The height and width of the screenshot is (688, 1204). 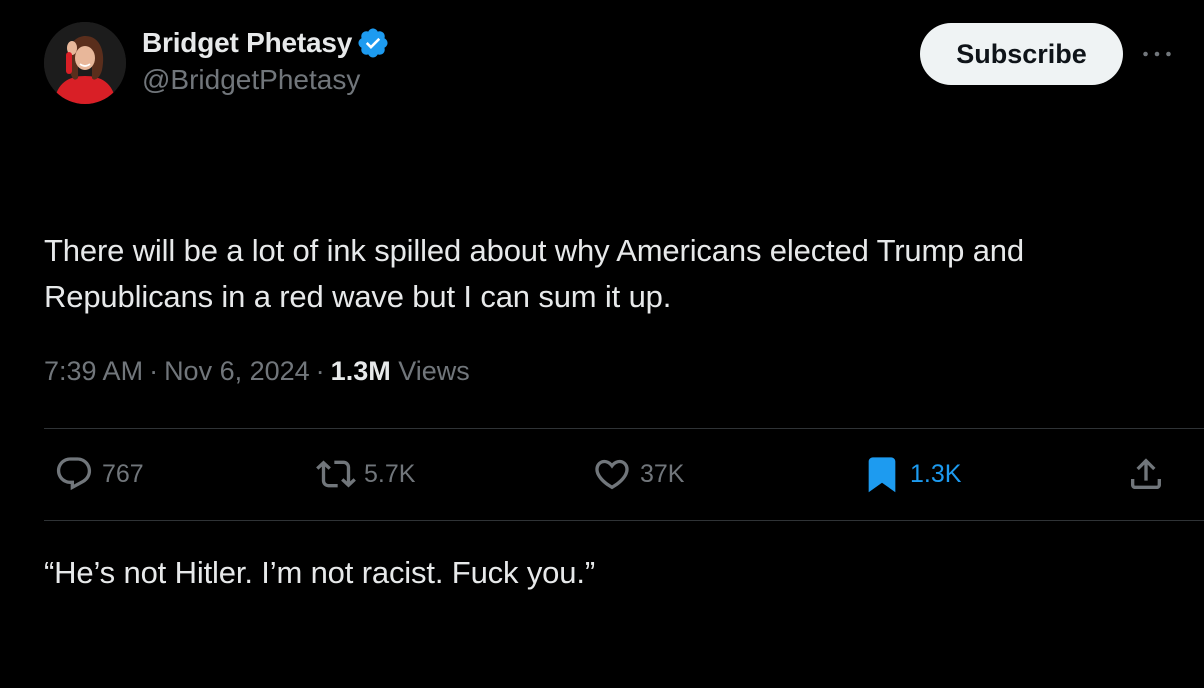 What do you see at coordinates (266, 61) in the screenshot?
I see `author-info: Bridget Phetasy @BridgetPhetasy` at bounding box center [266, 61].